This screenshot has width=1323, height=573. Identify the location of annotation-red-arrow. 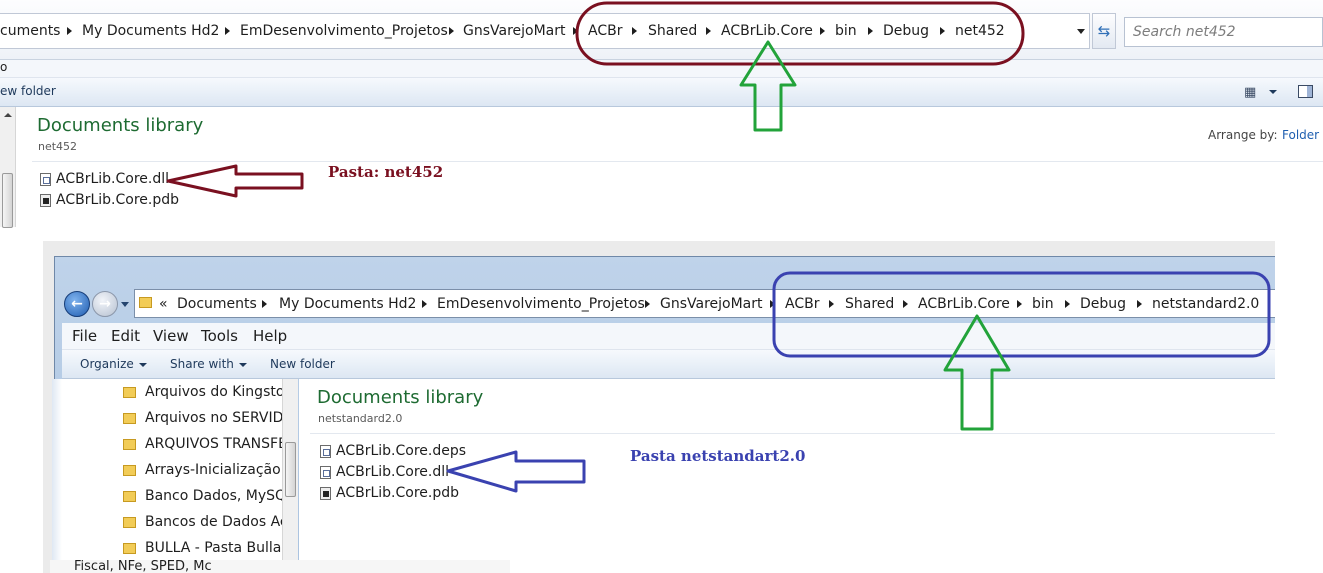
(235, 181).